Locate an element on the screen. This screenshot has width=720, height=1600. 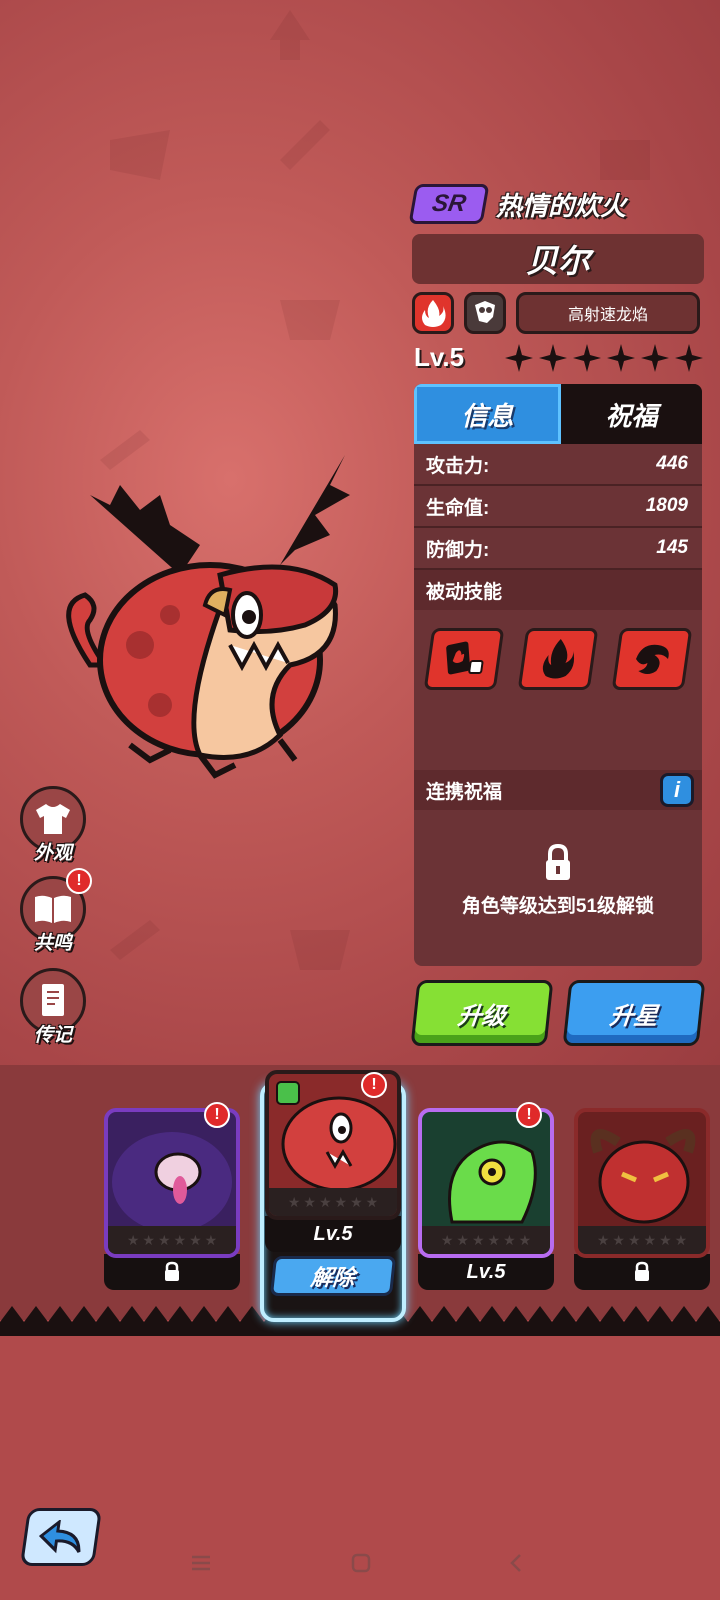
passive-skills-header: 被动技能 is located at coordinates (558, 590).